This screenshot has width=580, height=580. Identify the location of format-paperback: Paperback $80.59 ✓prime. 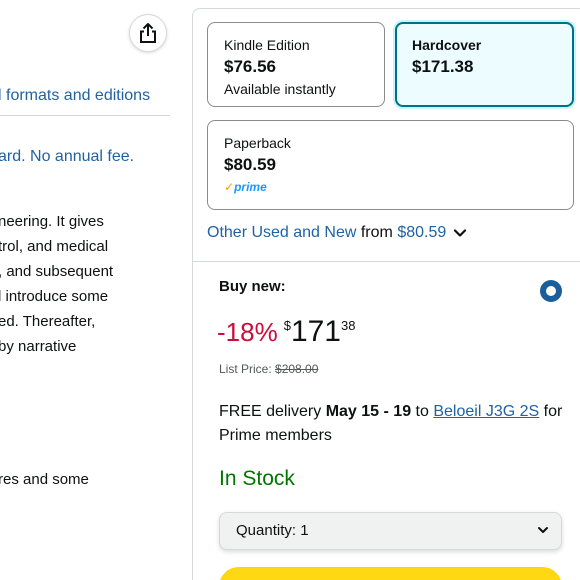
(390, 165).